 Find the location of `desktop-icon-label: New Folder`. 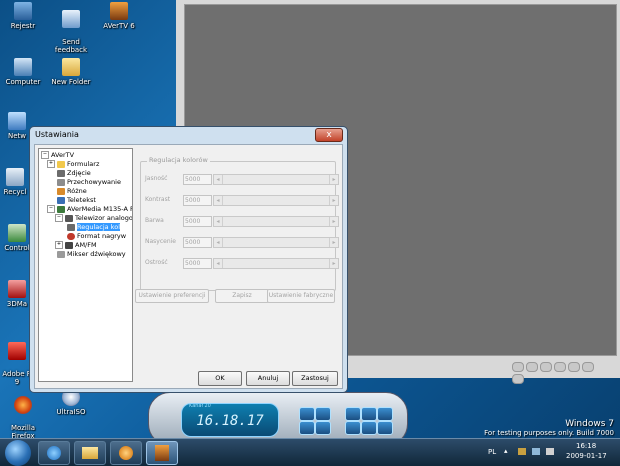

desktop-icon-label: New Folder is located at coordinates (71, 82).